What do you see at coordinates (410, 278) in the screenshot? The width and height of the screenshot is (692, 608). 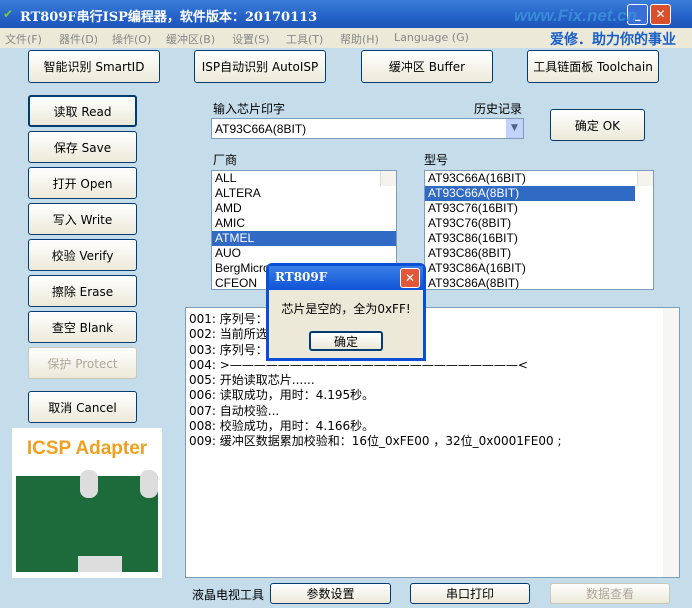 I see `dialog-close-button: ✕` at bounding box center [410, 278].